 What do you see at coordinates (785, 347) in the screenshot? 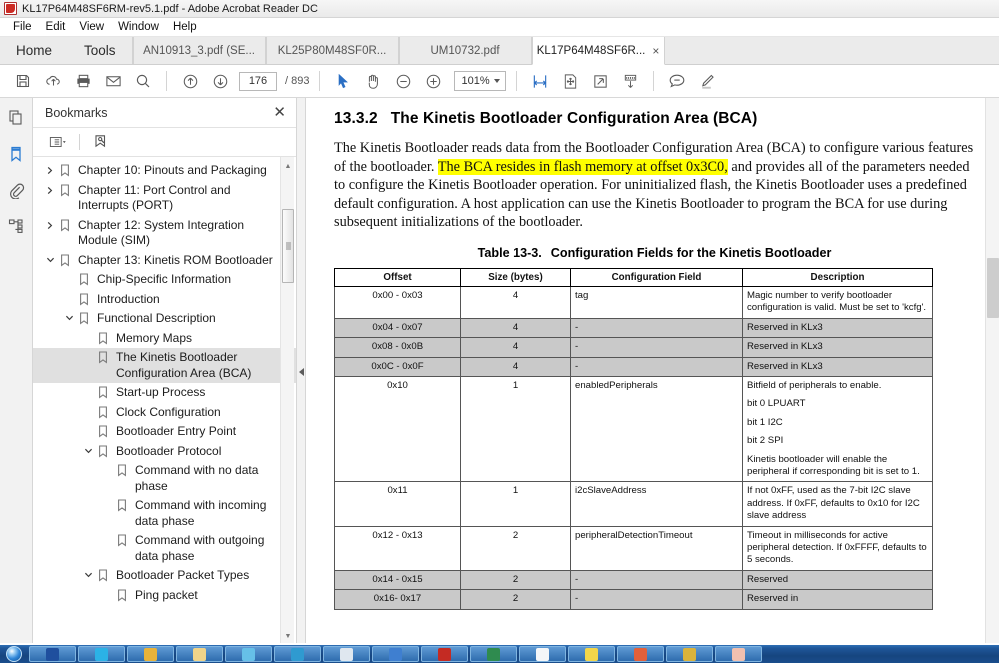
I see `description-line: Reserved in KLx3` at bounding box center [785, 347].